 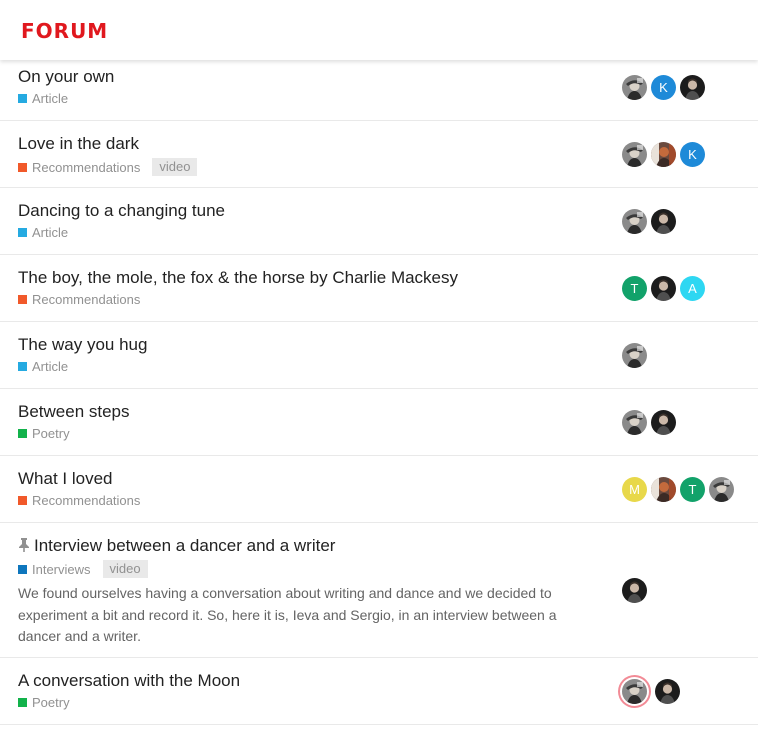 What do you see at coordinates (379, 489) in the screenshot?
I see `topic-row: What I loved Recommendations M T` at bounding box center [379, 489].